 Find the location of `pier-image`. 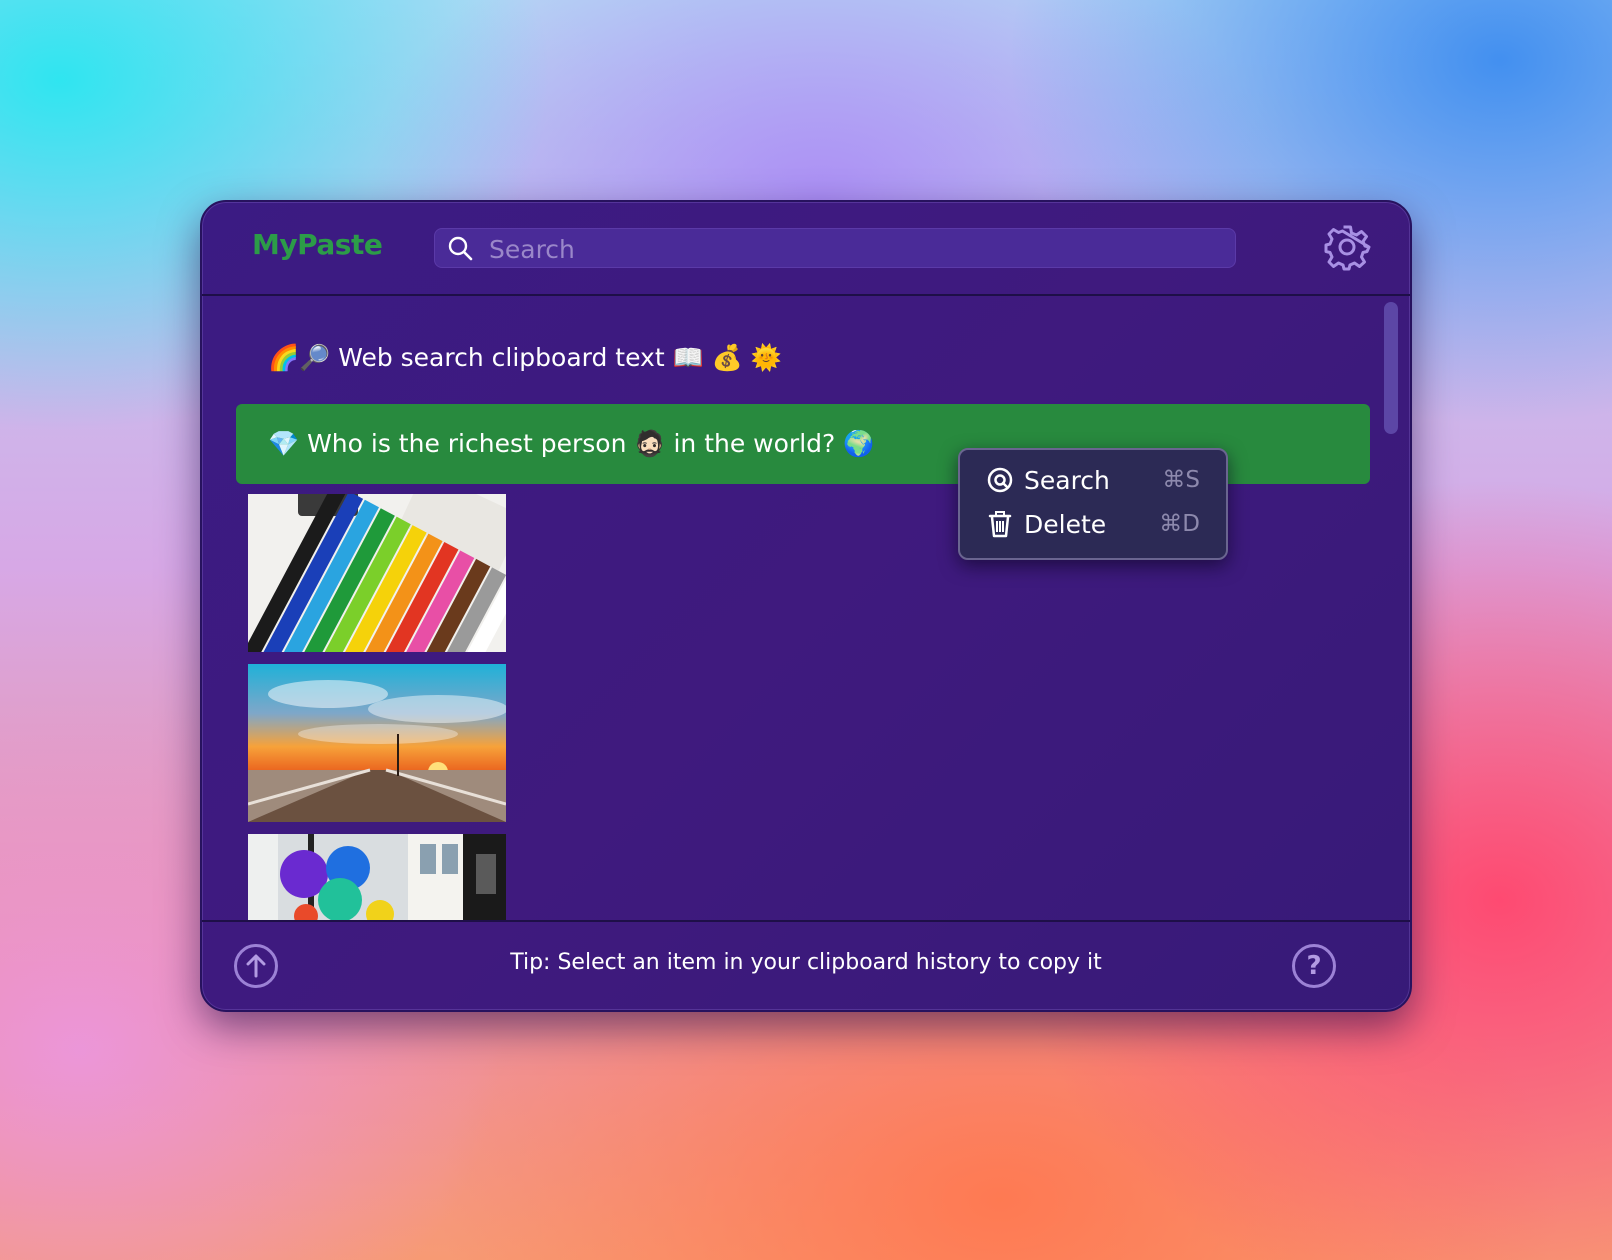

pier-image is located at coordinates (377, 743).